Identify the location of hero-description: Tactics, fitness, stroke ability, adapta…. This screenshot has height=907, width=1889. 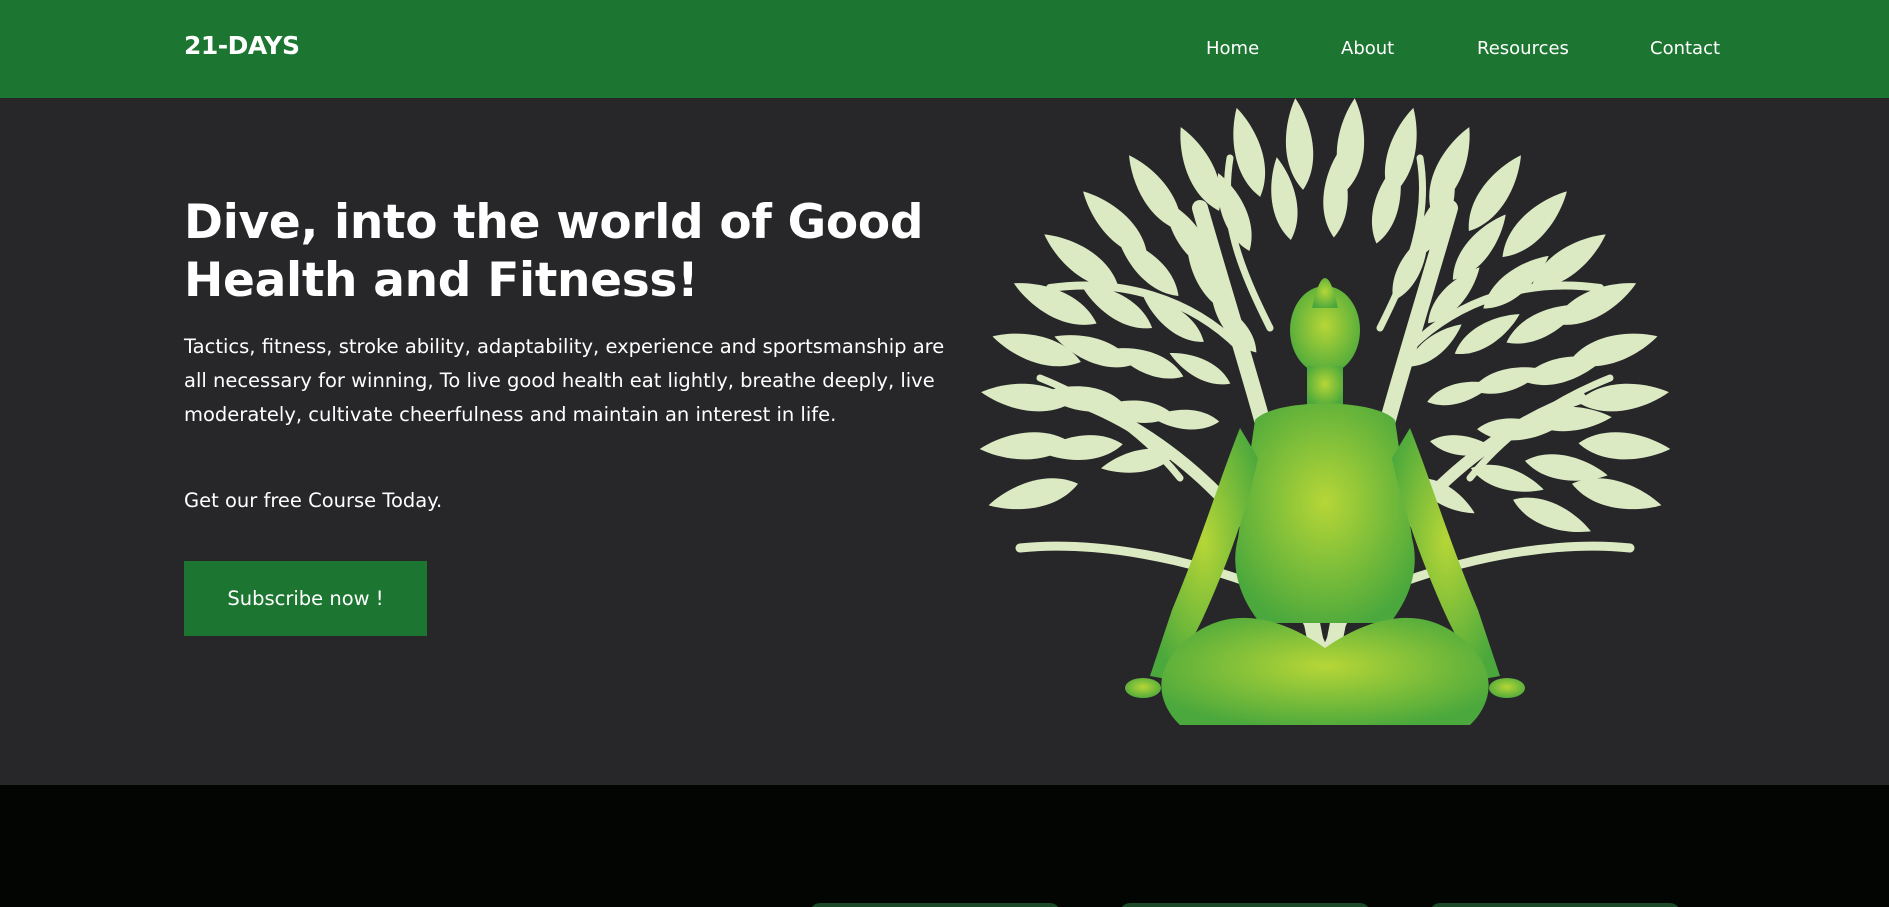
(564, 380).